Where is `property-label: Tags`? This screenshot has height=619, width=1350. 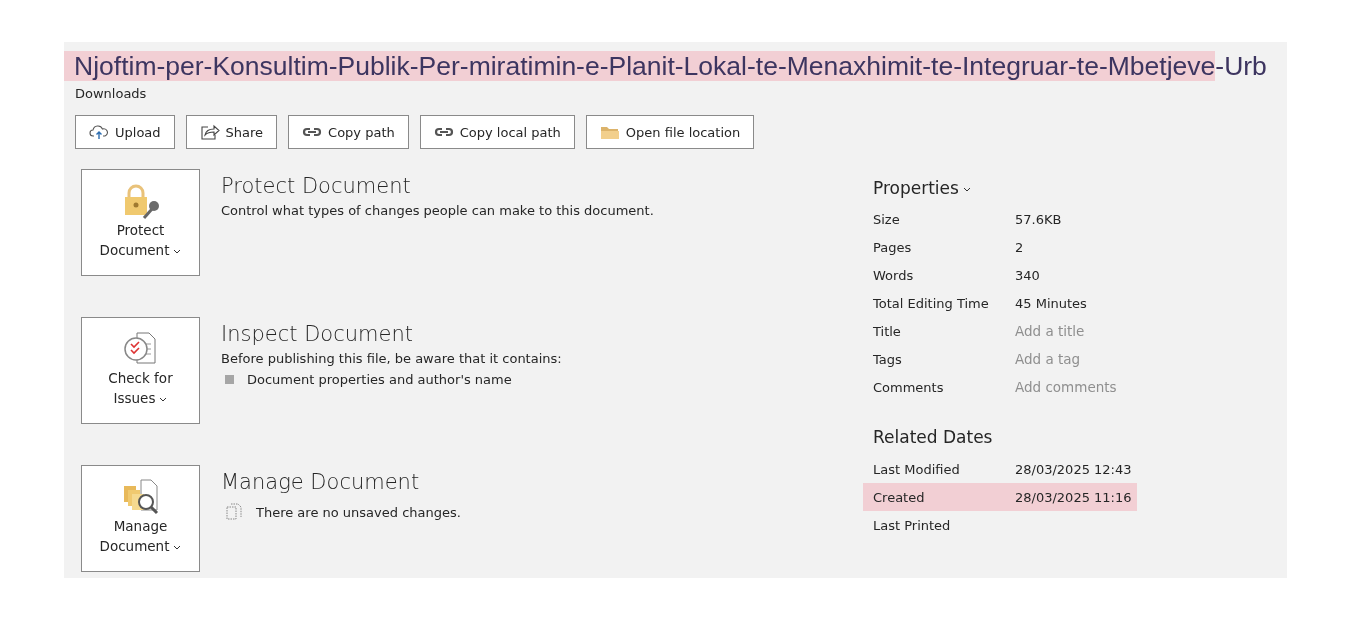 property-label: Tags is located at coordinates (888, 359).